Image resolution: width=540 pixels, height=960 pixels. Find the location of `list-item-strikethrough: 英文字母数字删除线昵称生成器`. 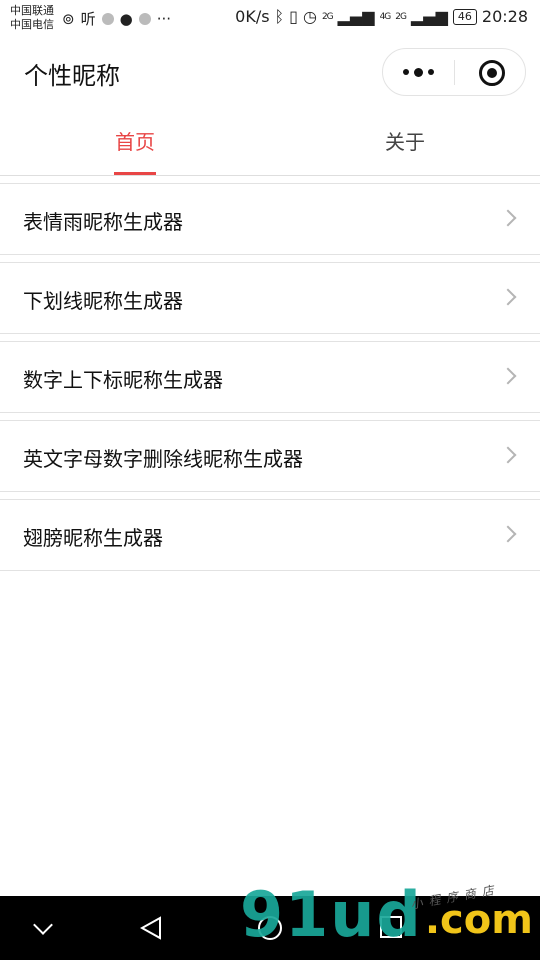

list-item-strikethrough: 英文字母数字删除线昵称生成器 is located at coordinates (270, 456).